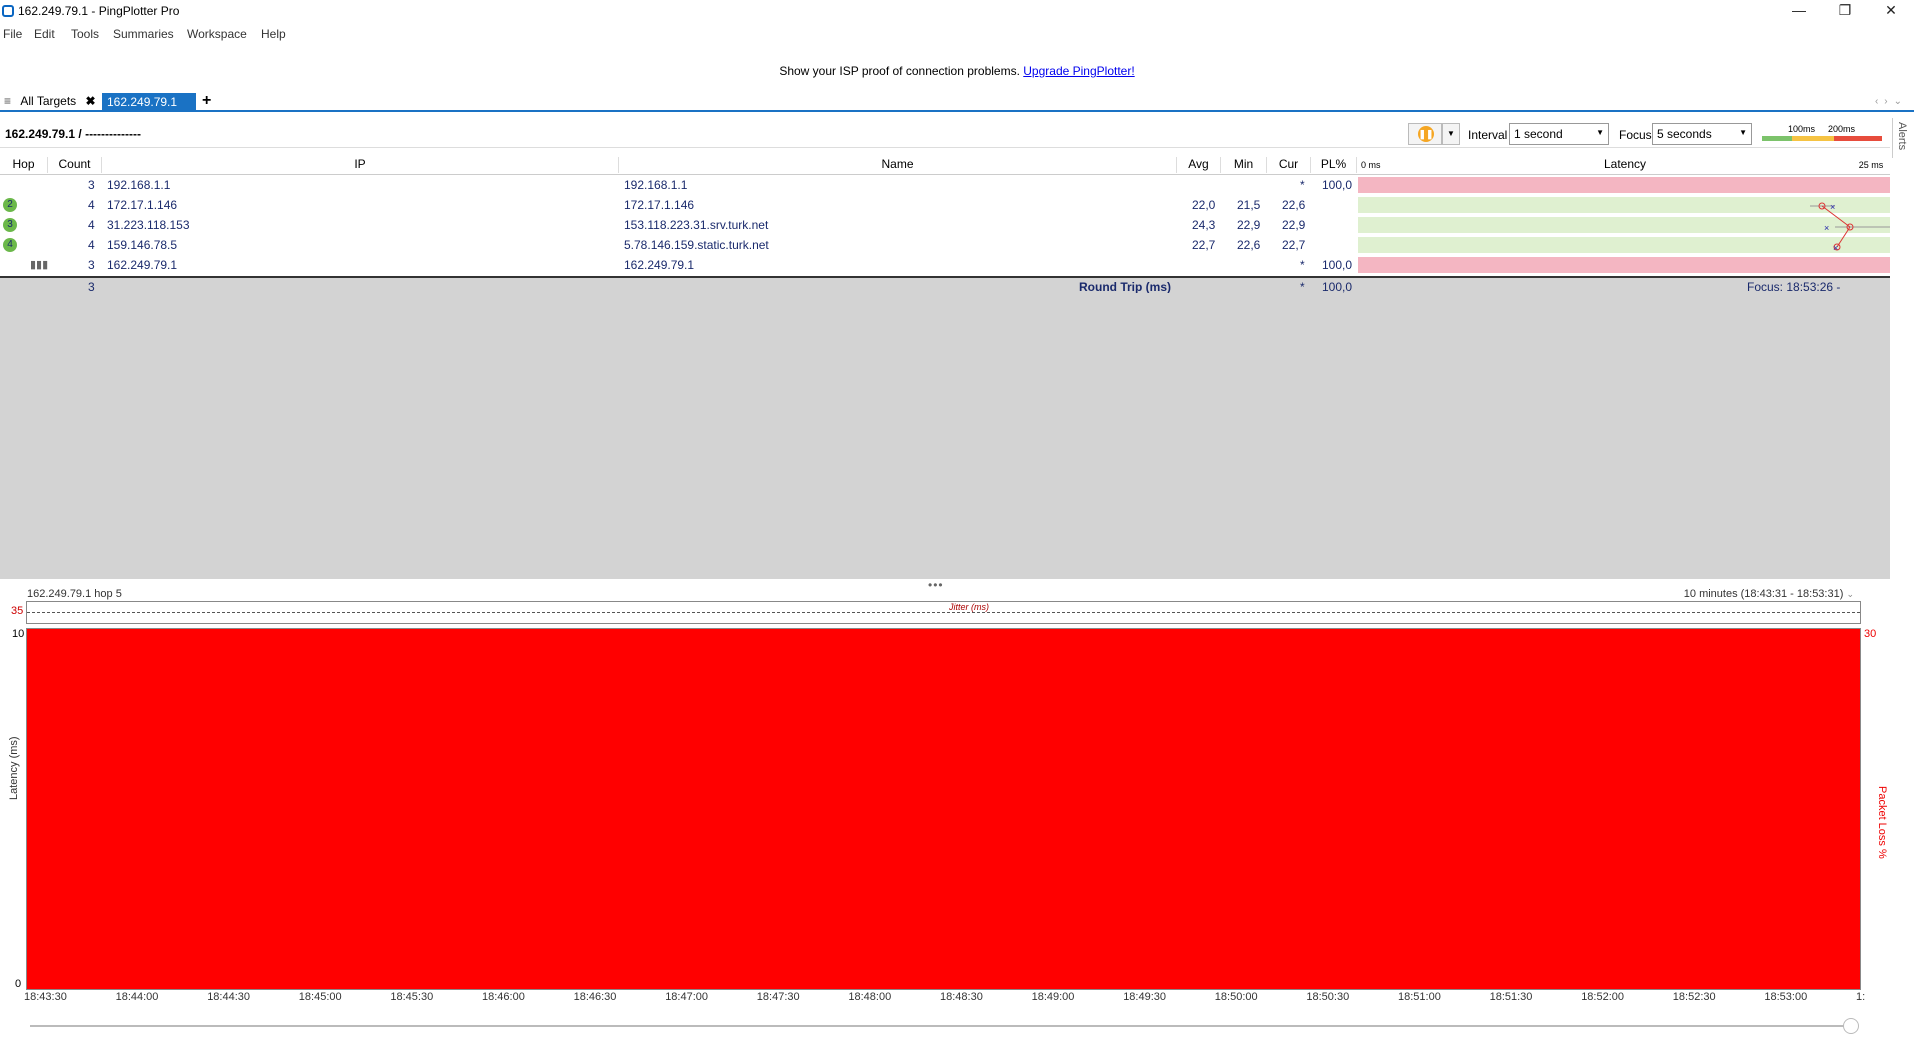 This screenshot has height=1037, width=1914. Describe the element at coordinates (412, 997) in the screenshot. I see `x-tick-label: 18:45:30` at that location.